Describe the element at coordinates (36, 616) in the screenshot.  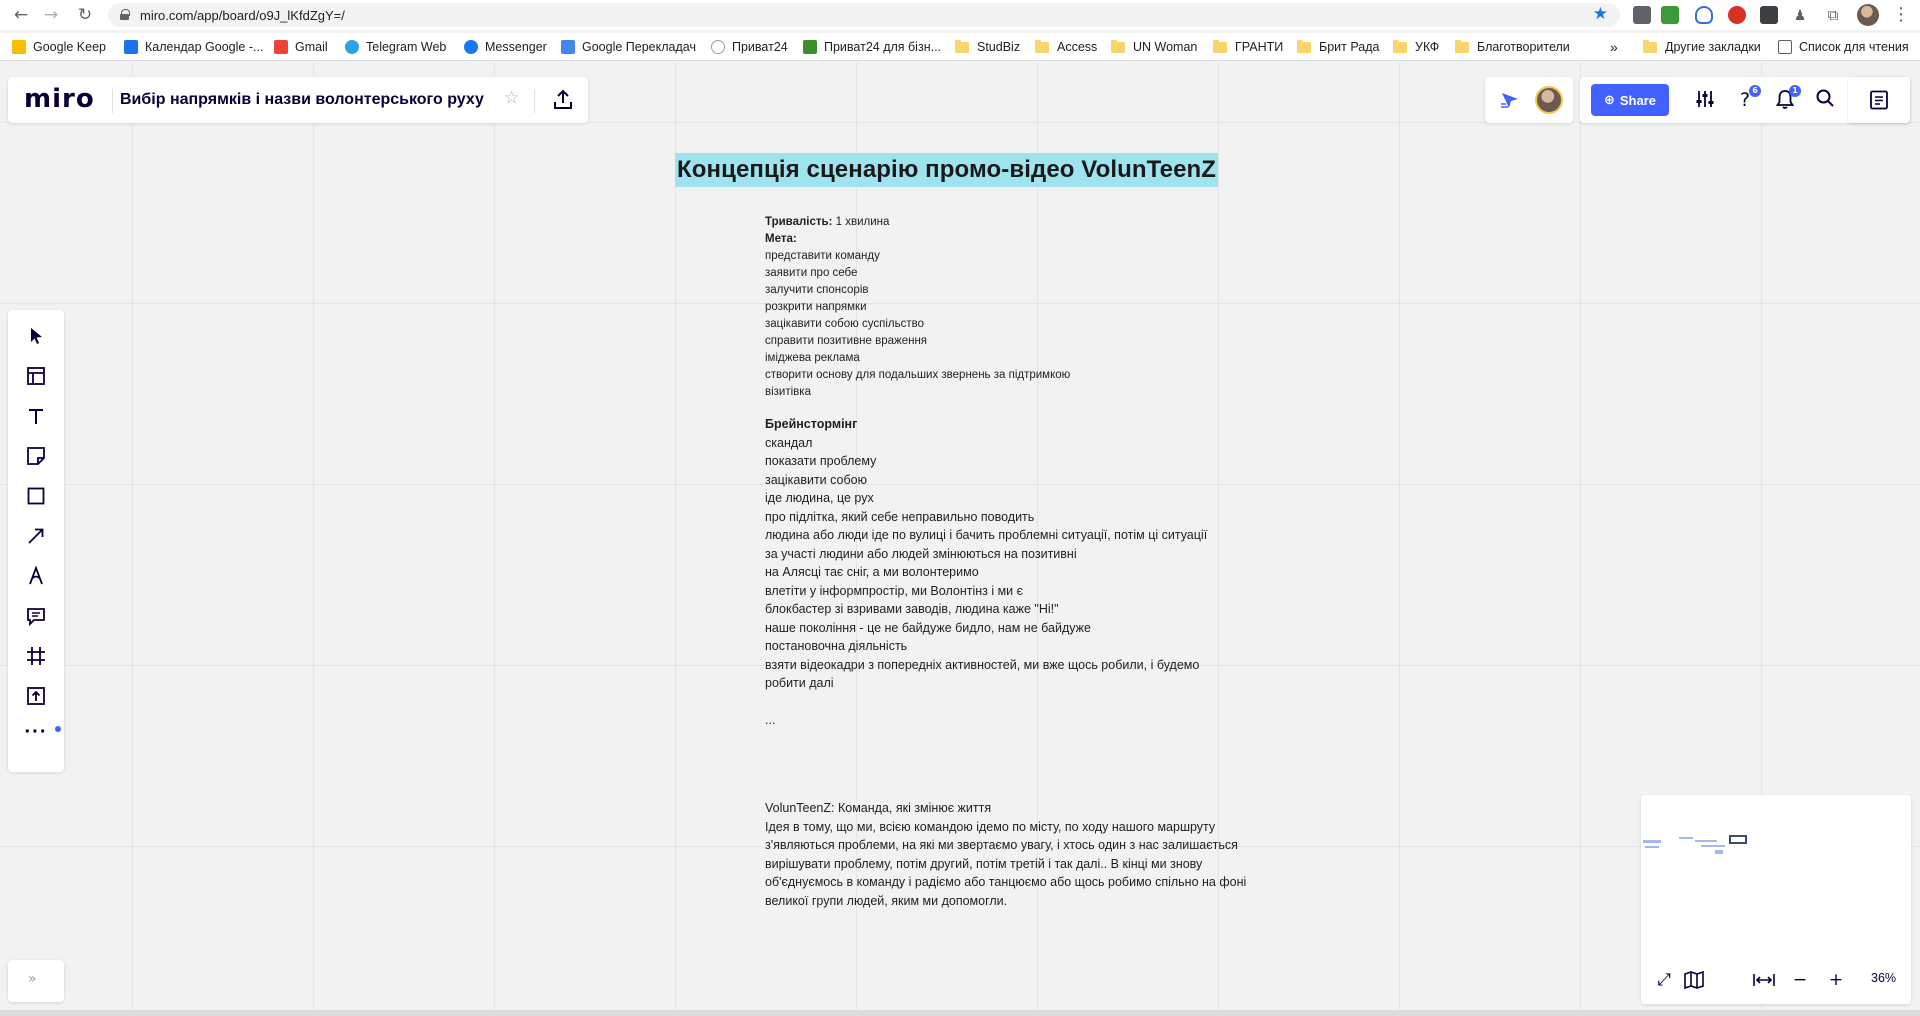
I see `comment-icon` at that location.